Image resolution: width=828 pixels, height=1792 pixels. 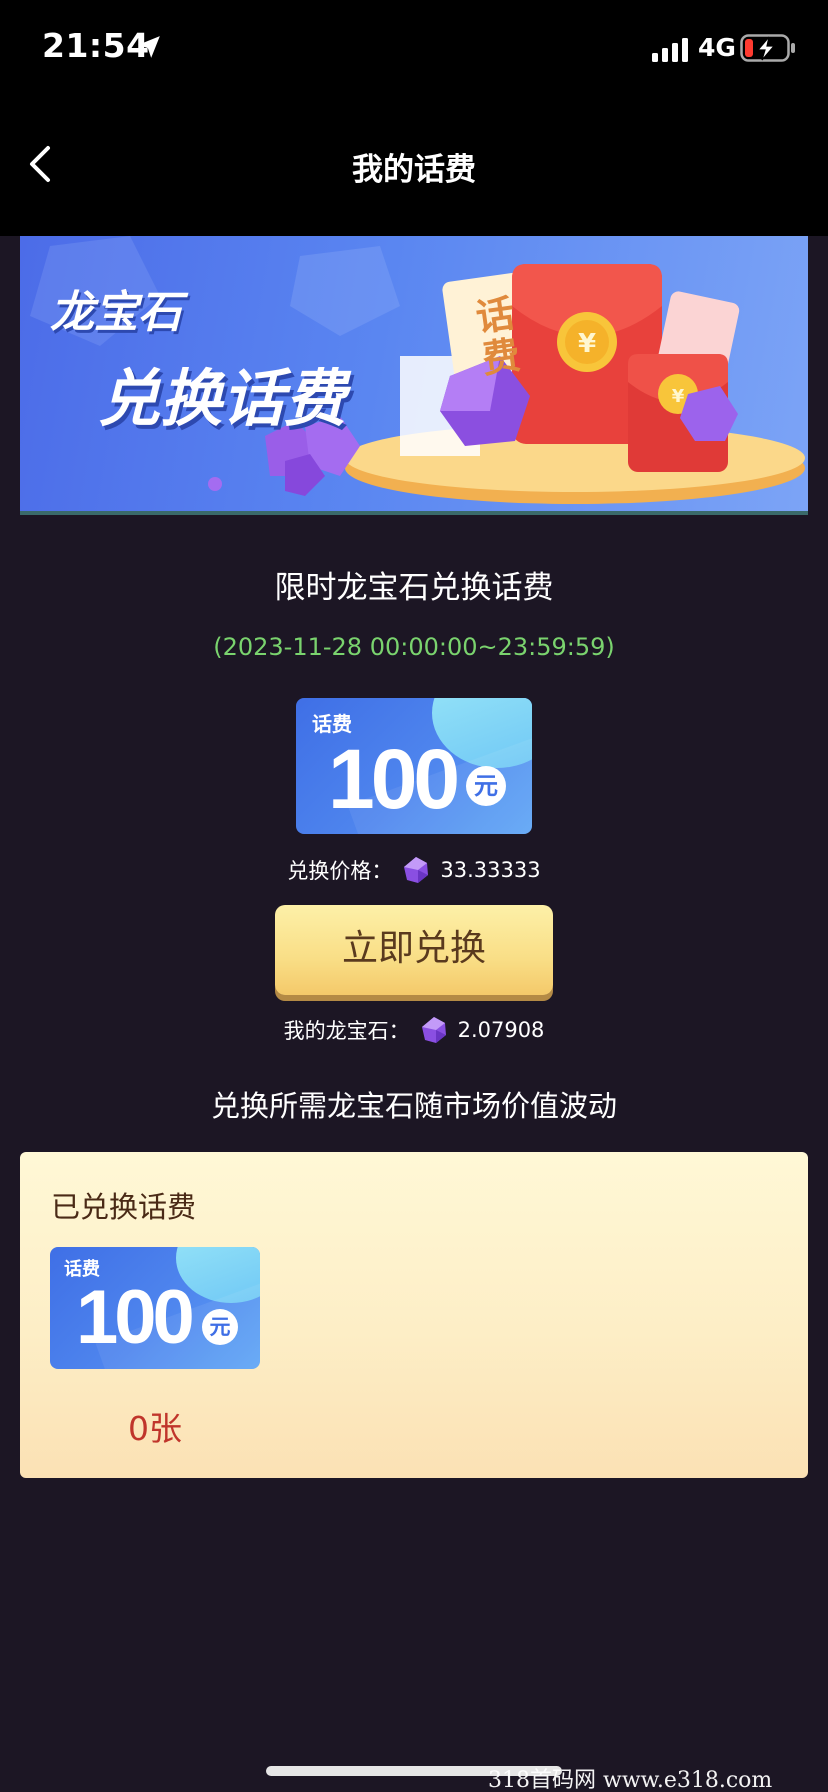 I want to click on price-label: 兑换价格：, so click(x=340, y=871).